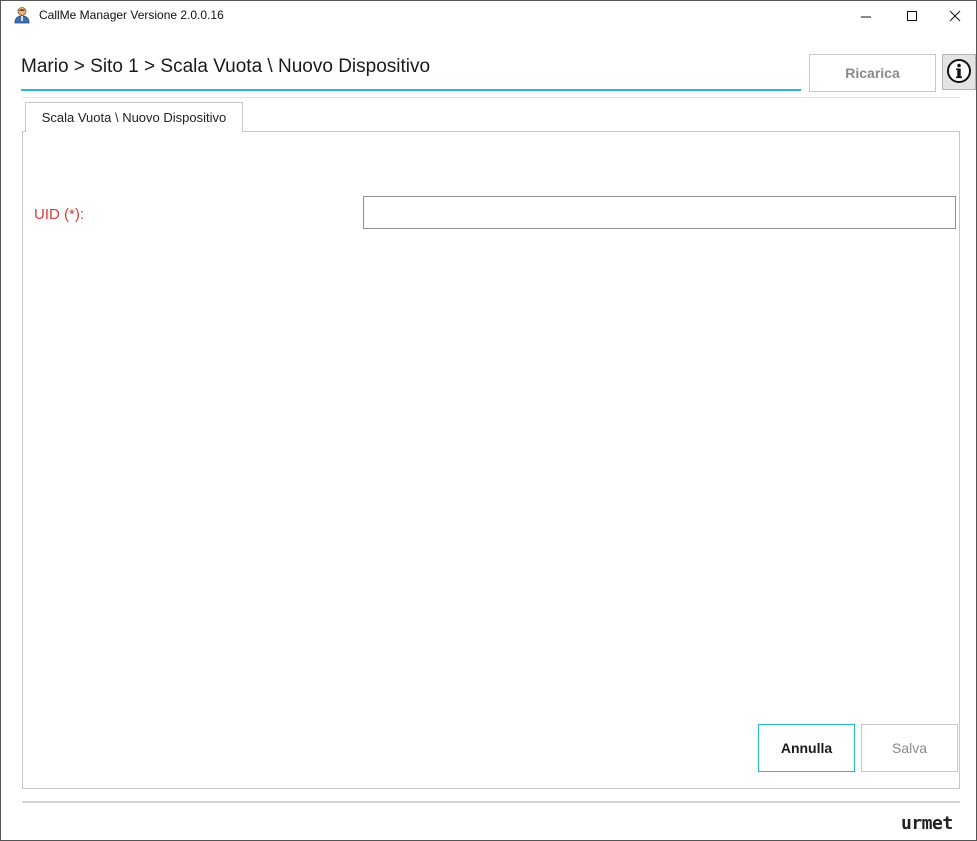  What do you see at coordinates (134, 117) in the screenshot?
I see `tab-scala-vuota-nuovo-dispositivo: Scala Vuota \ Nuovo Dispositivo` at bounding box center [134, 117].